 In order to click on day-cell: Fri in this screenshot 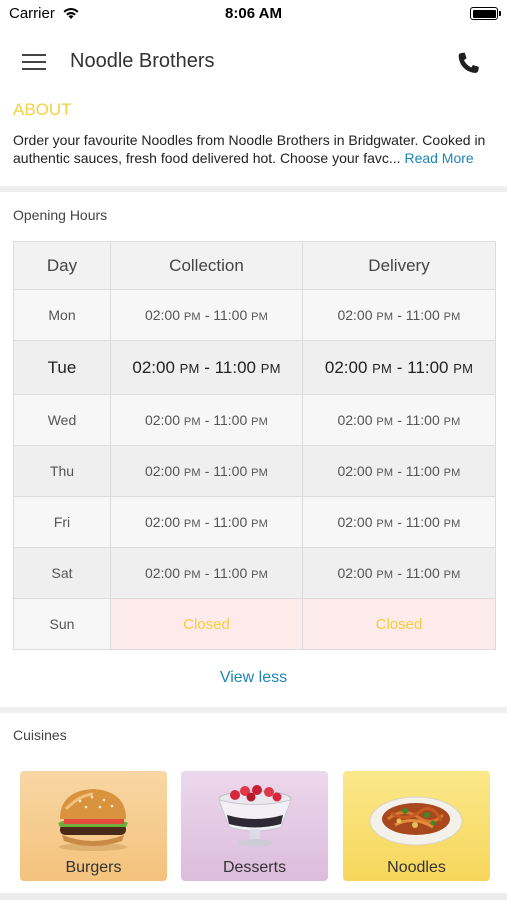, I will do `click(62, 522)`.